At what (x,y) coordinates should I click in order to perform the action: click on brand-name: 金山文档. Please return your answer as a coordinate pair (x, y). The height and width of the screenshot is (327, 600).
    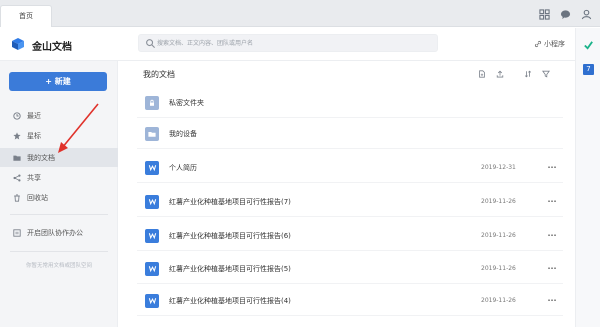
    Looking at the image, I should click on (52, 47).